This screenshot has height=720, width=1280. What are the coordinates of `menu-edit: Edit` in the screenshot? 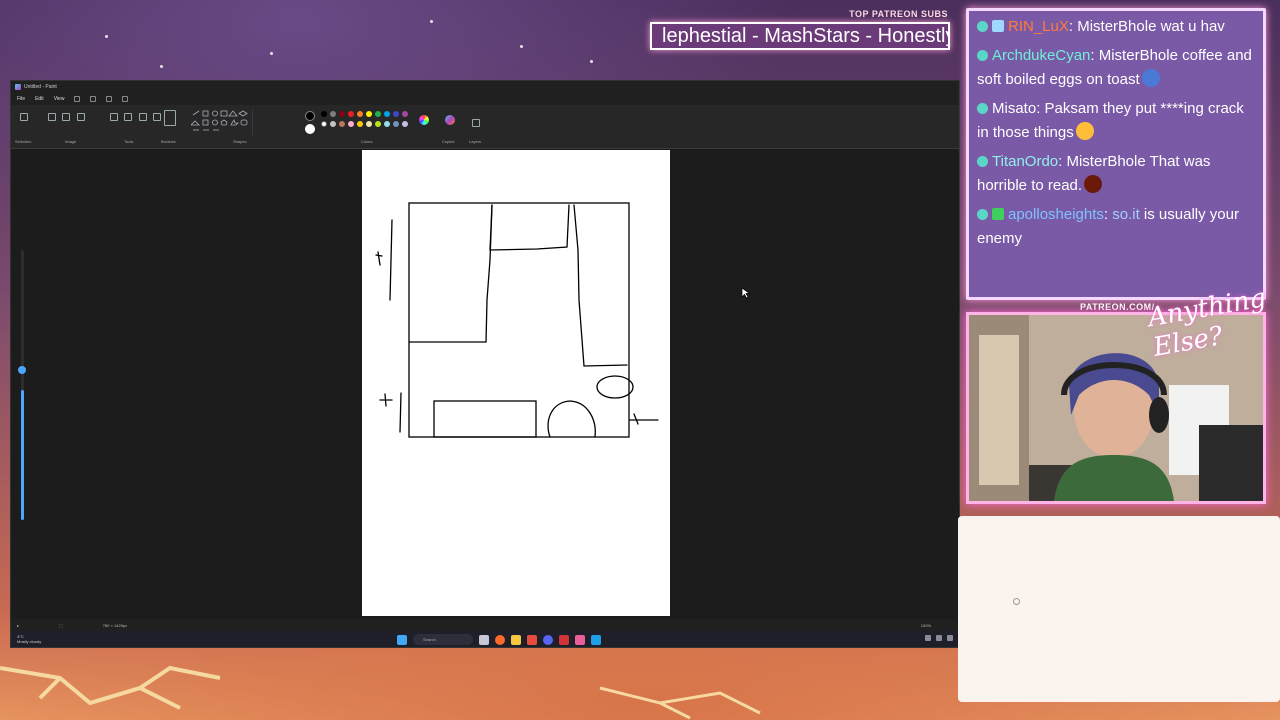 It's located at (39, 99).